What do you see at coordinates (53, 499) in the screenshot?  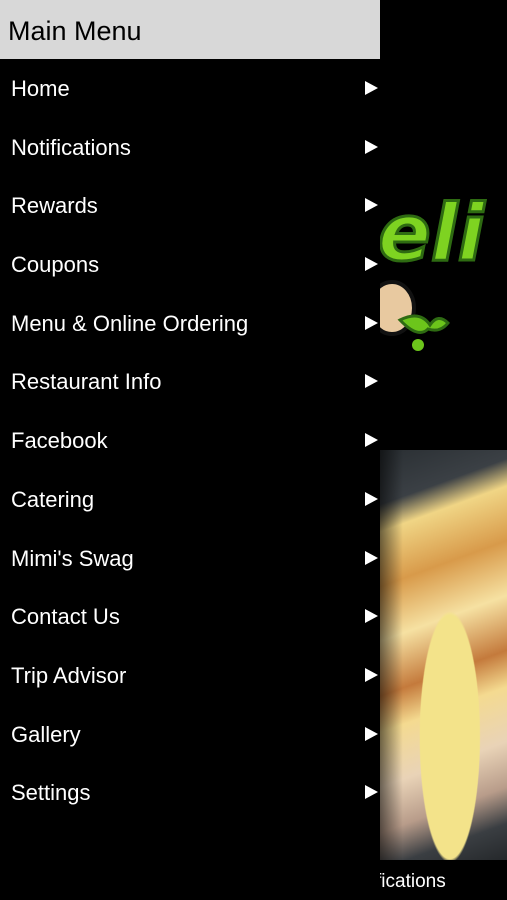 I see `menu-item-label: Catering` at bounding box center [53, 499].